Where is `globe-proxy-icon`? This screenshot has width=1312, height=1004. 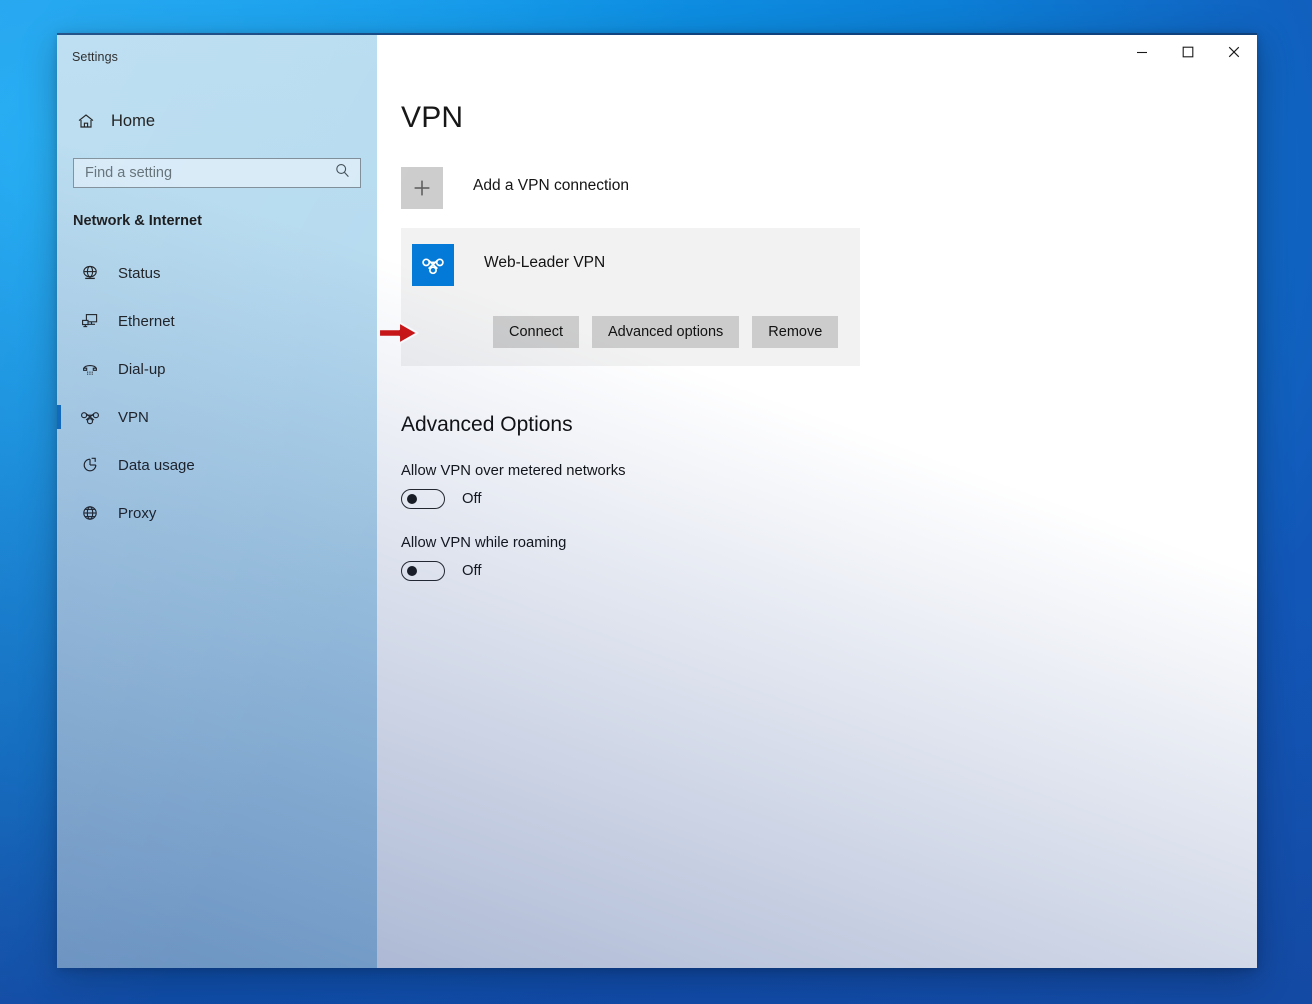 globe-proxy-icon is located at coordinates (90, 513).